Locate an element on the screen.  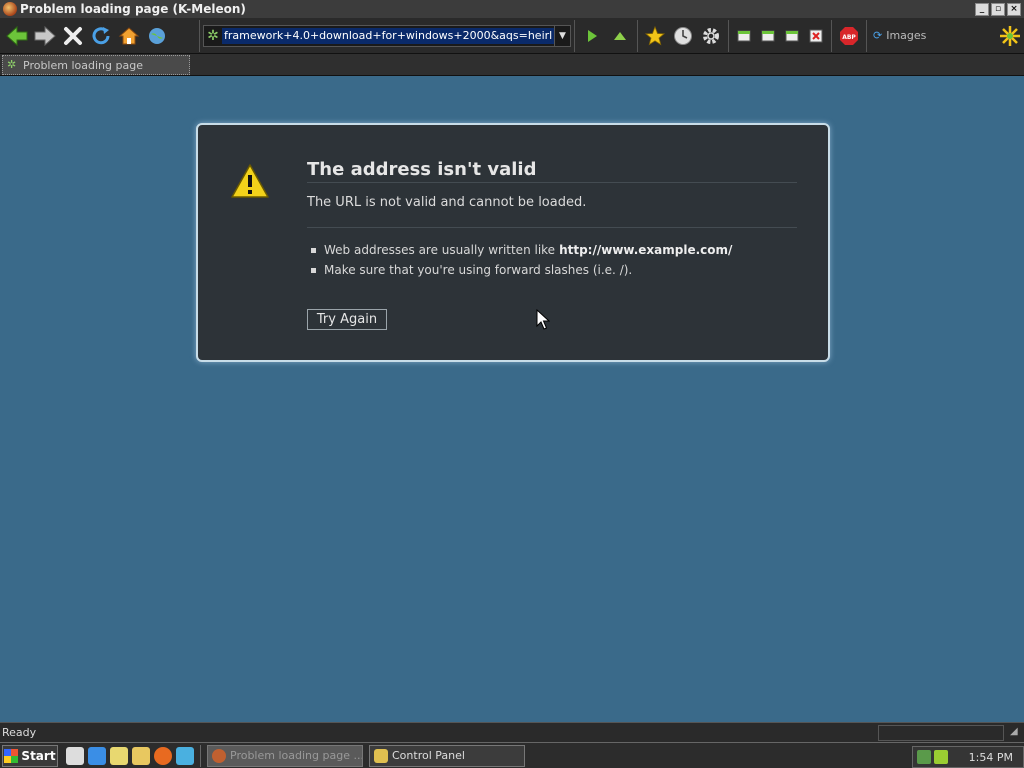
windows-logo-icon is located at coordinates (11, 755).